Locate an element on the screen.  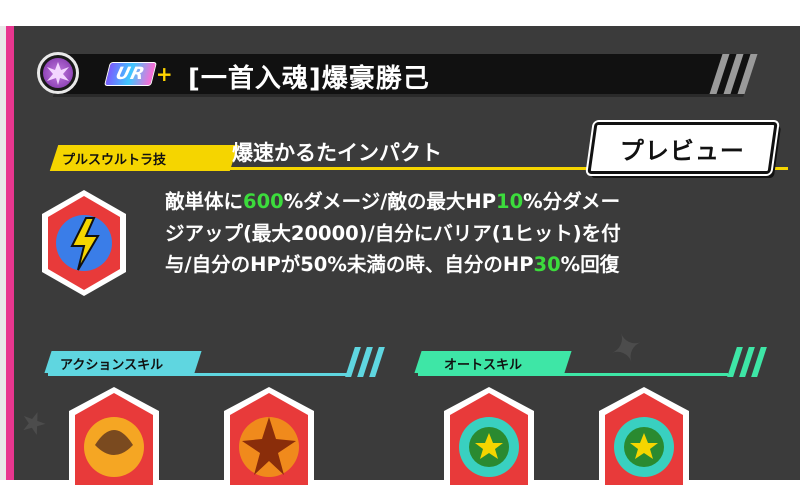
auto-skill-header: オートスキル is located at coordinates (590, 362).